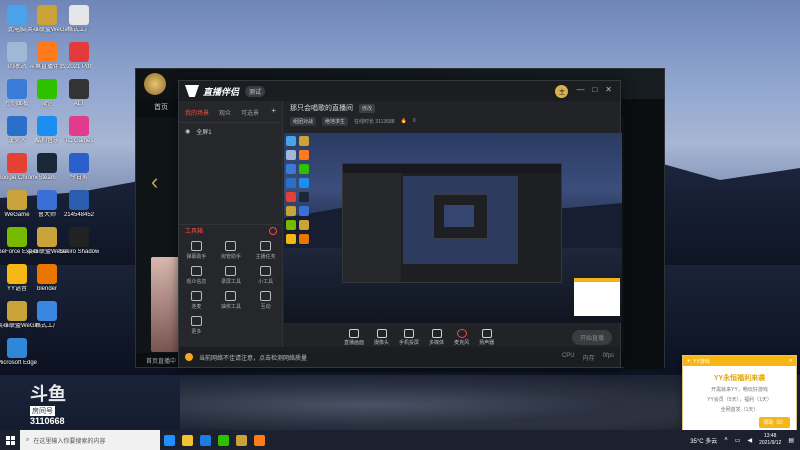 This screenshot has height=450, width=800. I want to click on desktop-icon: TC Games, so click(79, 130).